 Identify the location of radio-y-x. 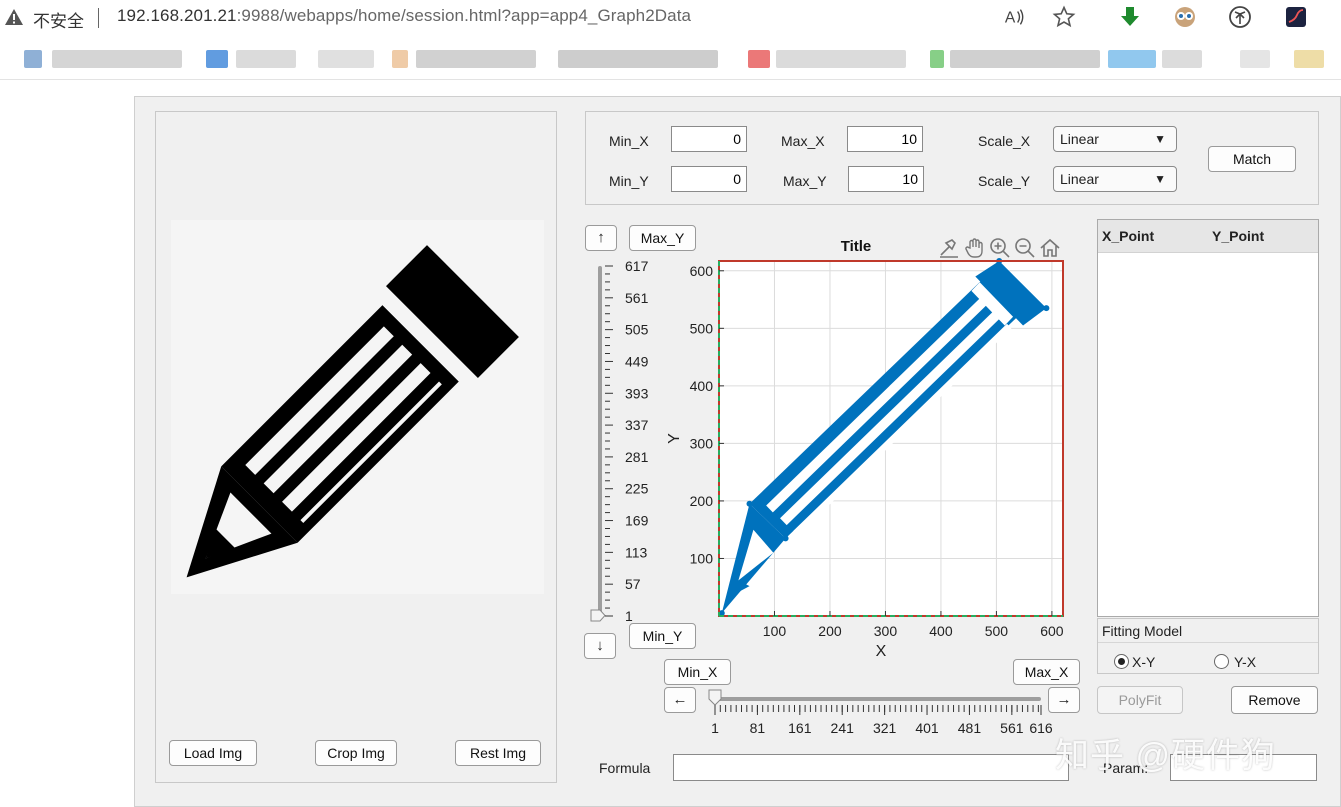
(1221, 661).